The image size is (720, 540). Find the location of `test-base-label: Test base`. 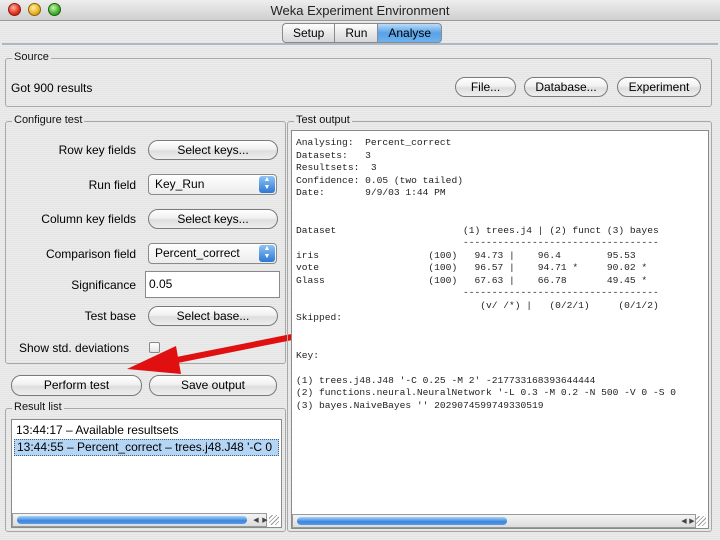

test-base-label: Test base is located at coordinates (110, 316).